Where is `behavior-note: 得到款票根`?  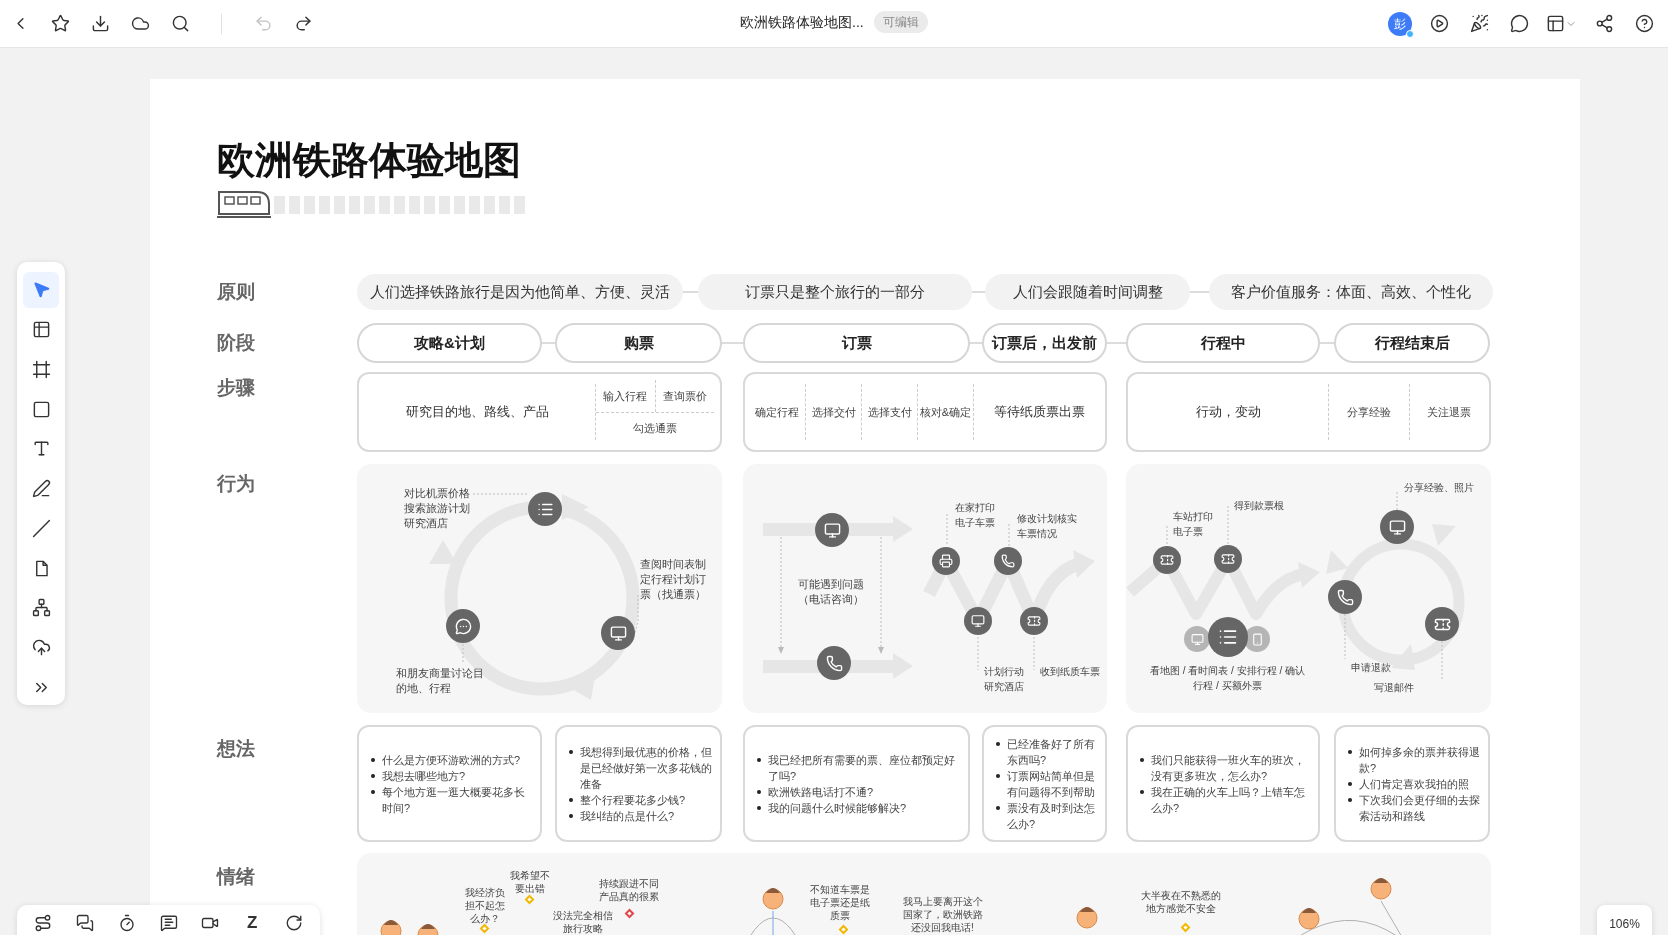
behavior-note: 得到款票根 is located at coordinates (1259, 506).